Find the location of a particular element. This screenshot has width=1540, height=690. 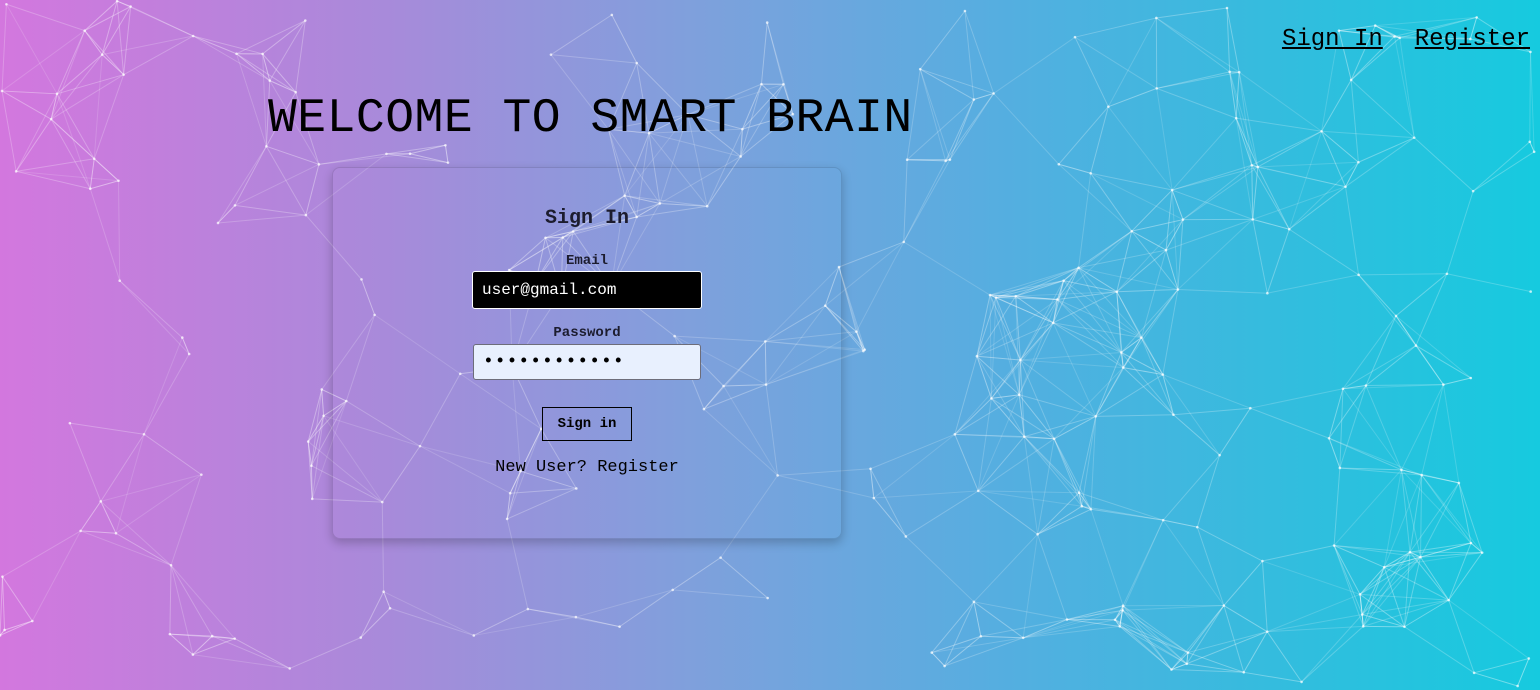

nav-register-link: Register is located at coordinates (1472, 39).